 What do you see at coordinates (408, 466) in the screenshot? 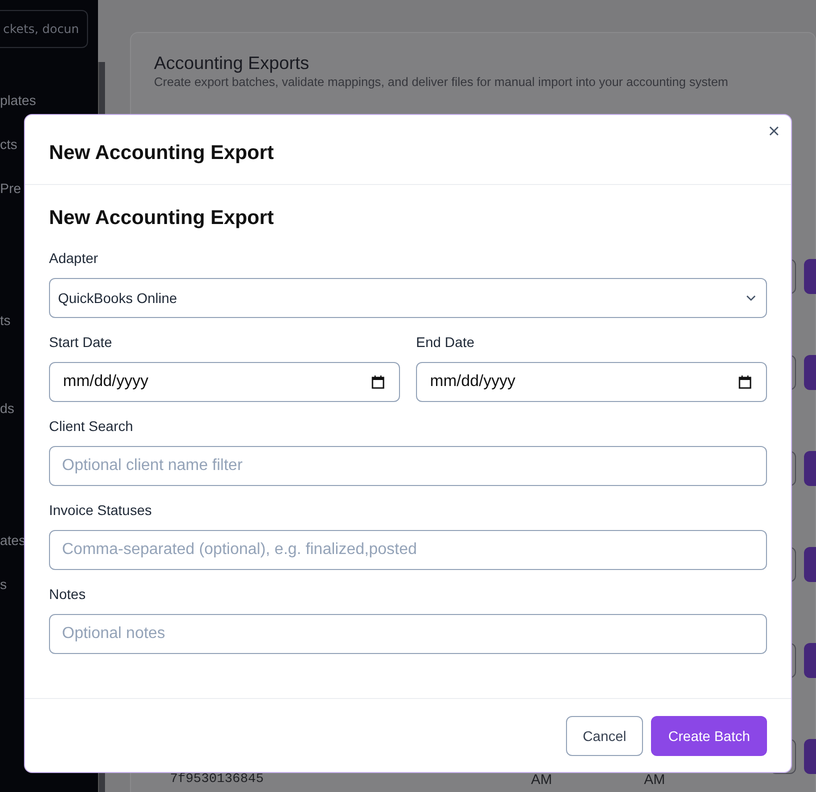
I see `input-field: Optional client name filter` at bounding box center [408, 466].